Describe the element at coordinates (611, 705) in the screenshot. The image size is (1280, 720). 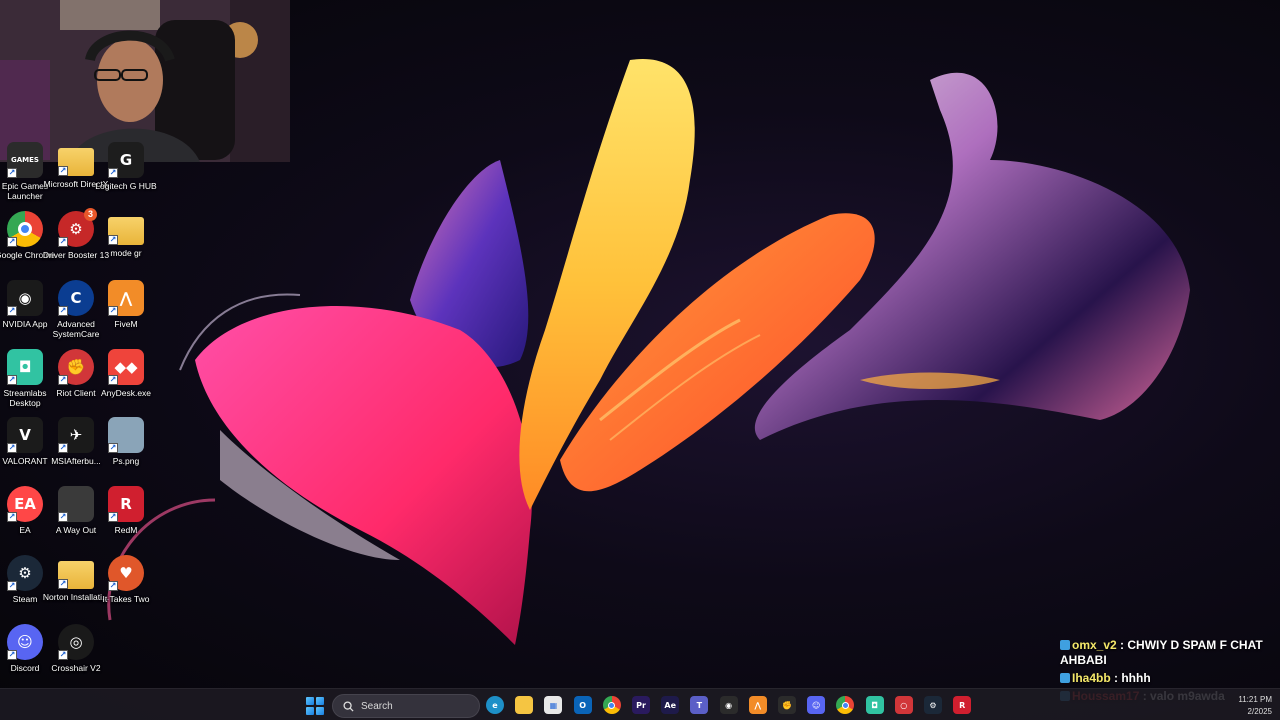
I see `taskbar-chrome` at that location.